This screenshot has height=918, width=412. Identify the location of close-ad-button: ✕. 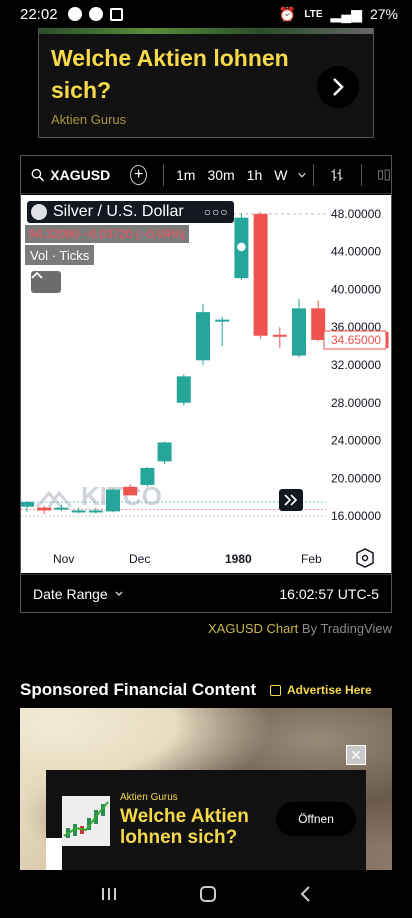
(356, 755).